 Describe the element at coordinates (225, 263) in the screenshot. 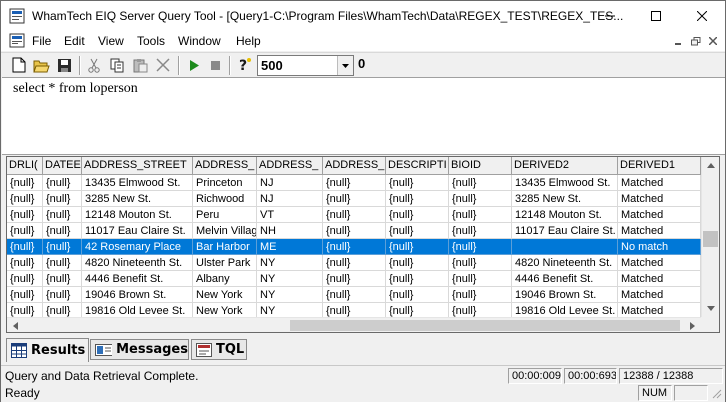

I see `table-cell: Ulster Park` at that location.